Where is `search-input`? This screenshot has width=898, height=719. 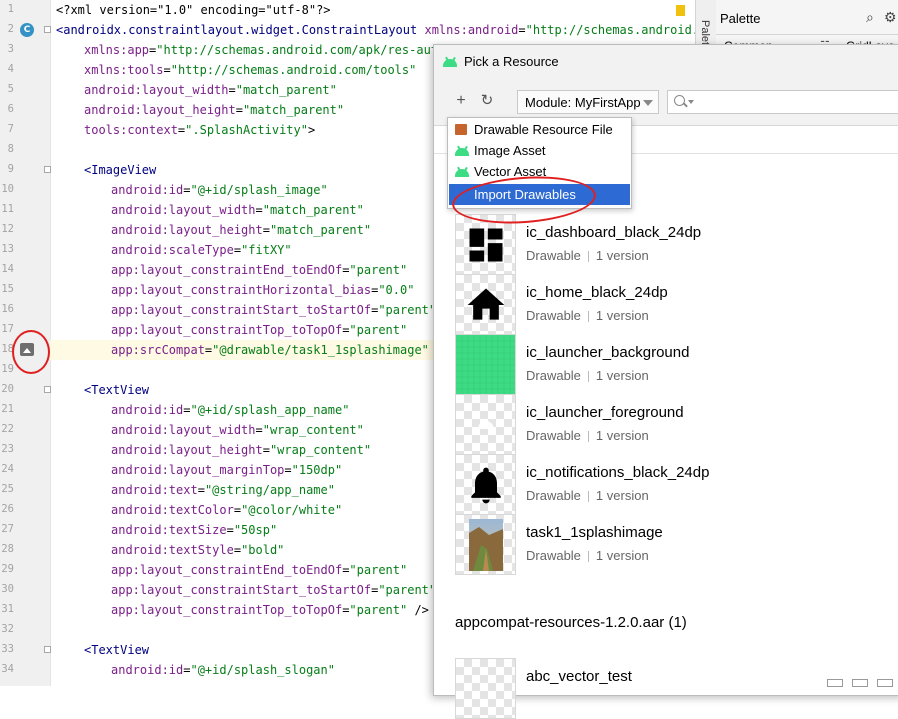
search-input is located at coordinates (782, 102).